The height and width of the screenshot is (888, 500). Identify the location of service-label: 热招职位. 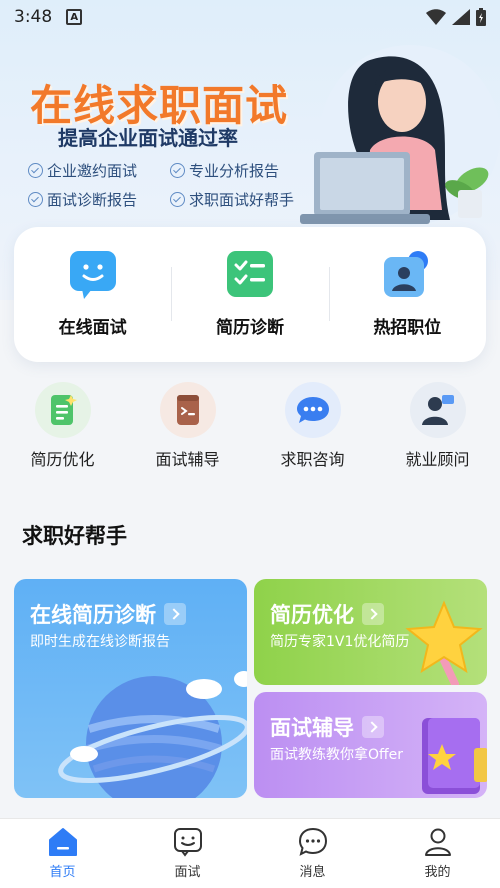
(407, 328).